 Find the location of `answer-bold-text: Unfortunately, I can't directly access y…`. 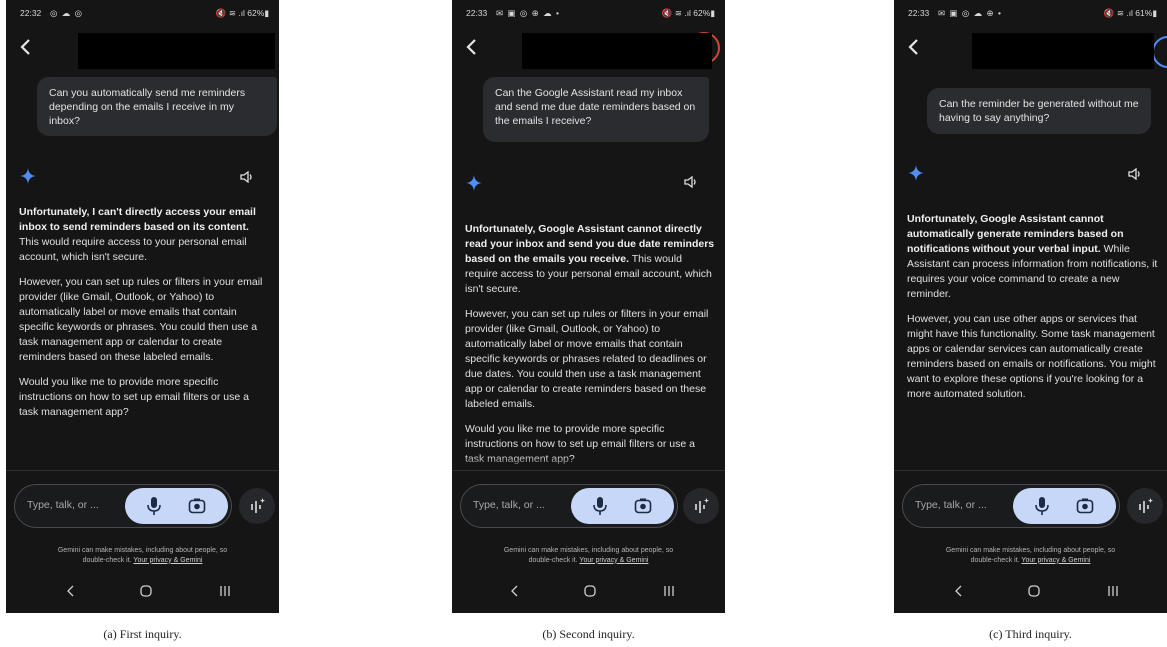

answer-bold-text: Unfortunately, I can't directly access y… is located at coordinates (137, 219).